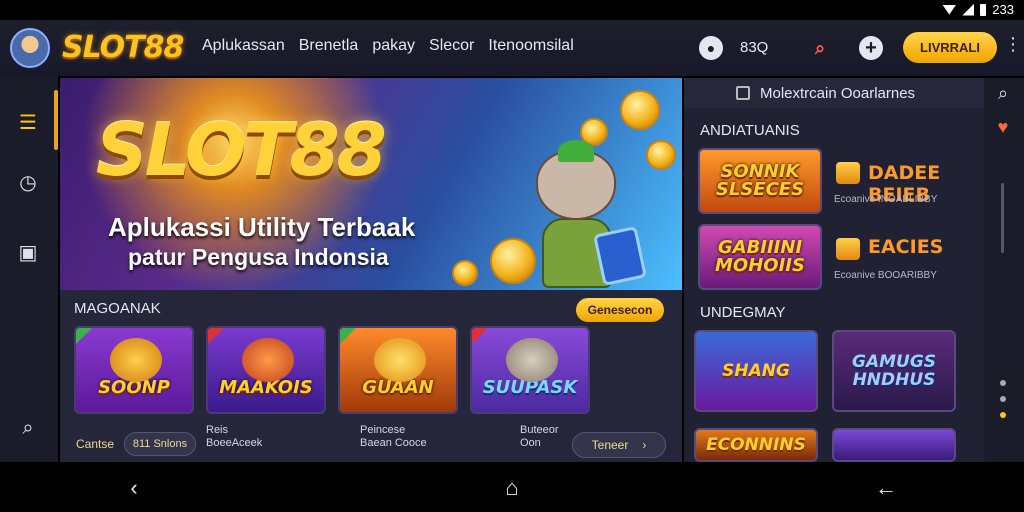  Describe the element at coordinates (754, 47) in the screenshot. I see `header-count: 83Q` at that location.